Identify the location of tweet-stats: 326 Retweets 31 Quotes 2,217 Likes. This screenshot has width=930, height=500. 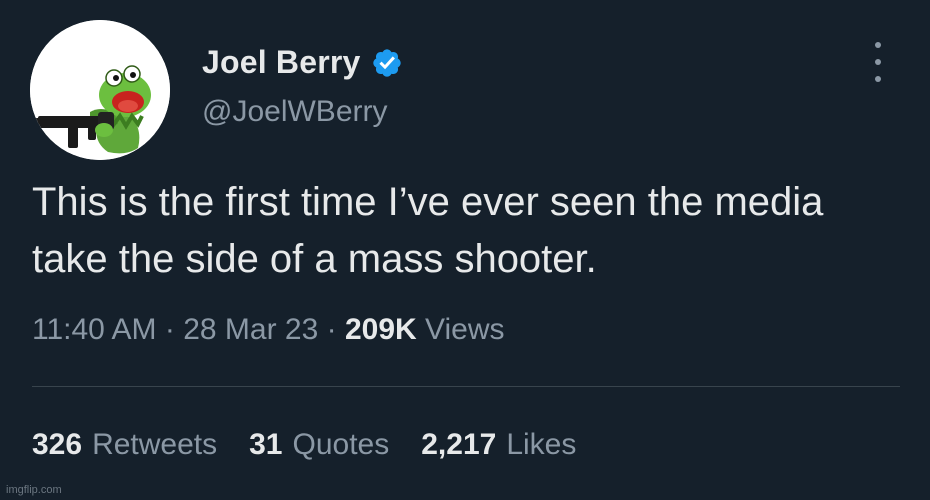
(304, 445).